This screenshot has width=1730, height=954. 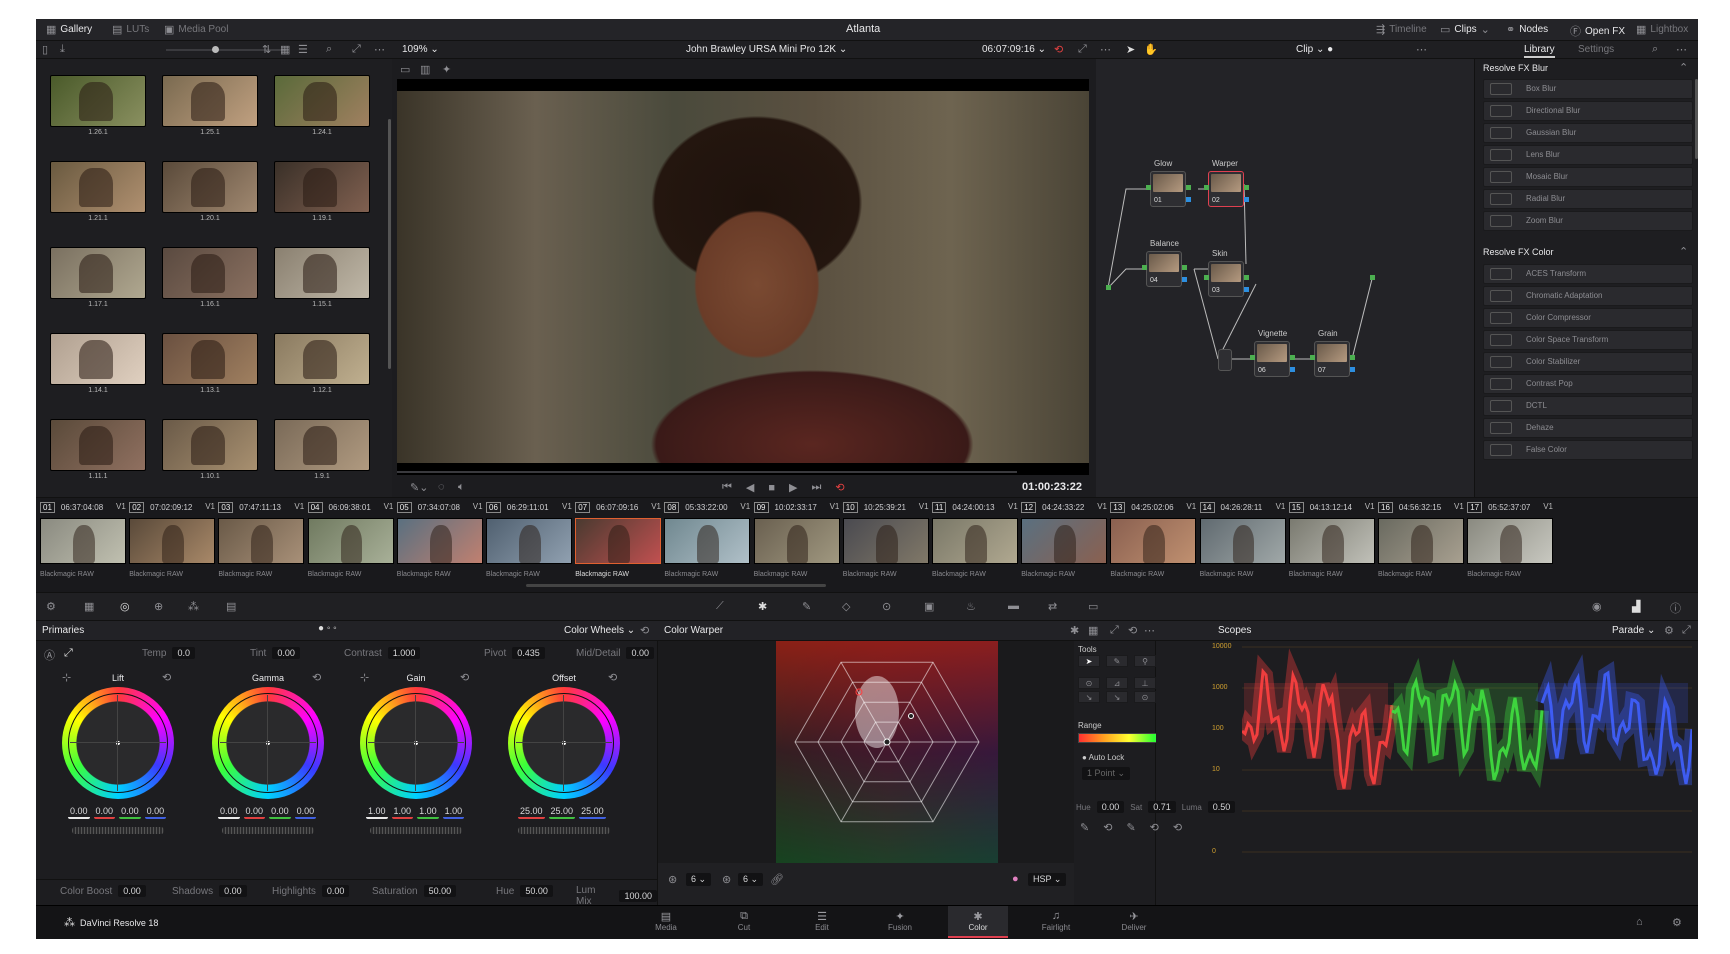 I want to click on link-icon: 🔗︎, so click(x=777, y=879).